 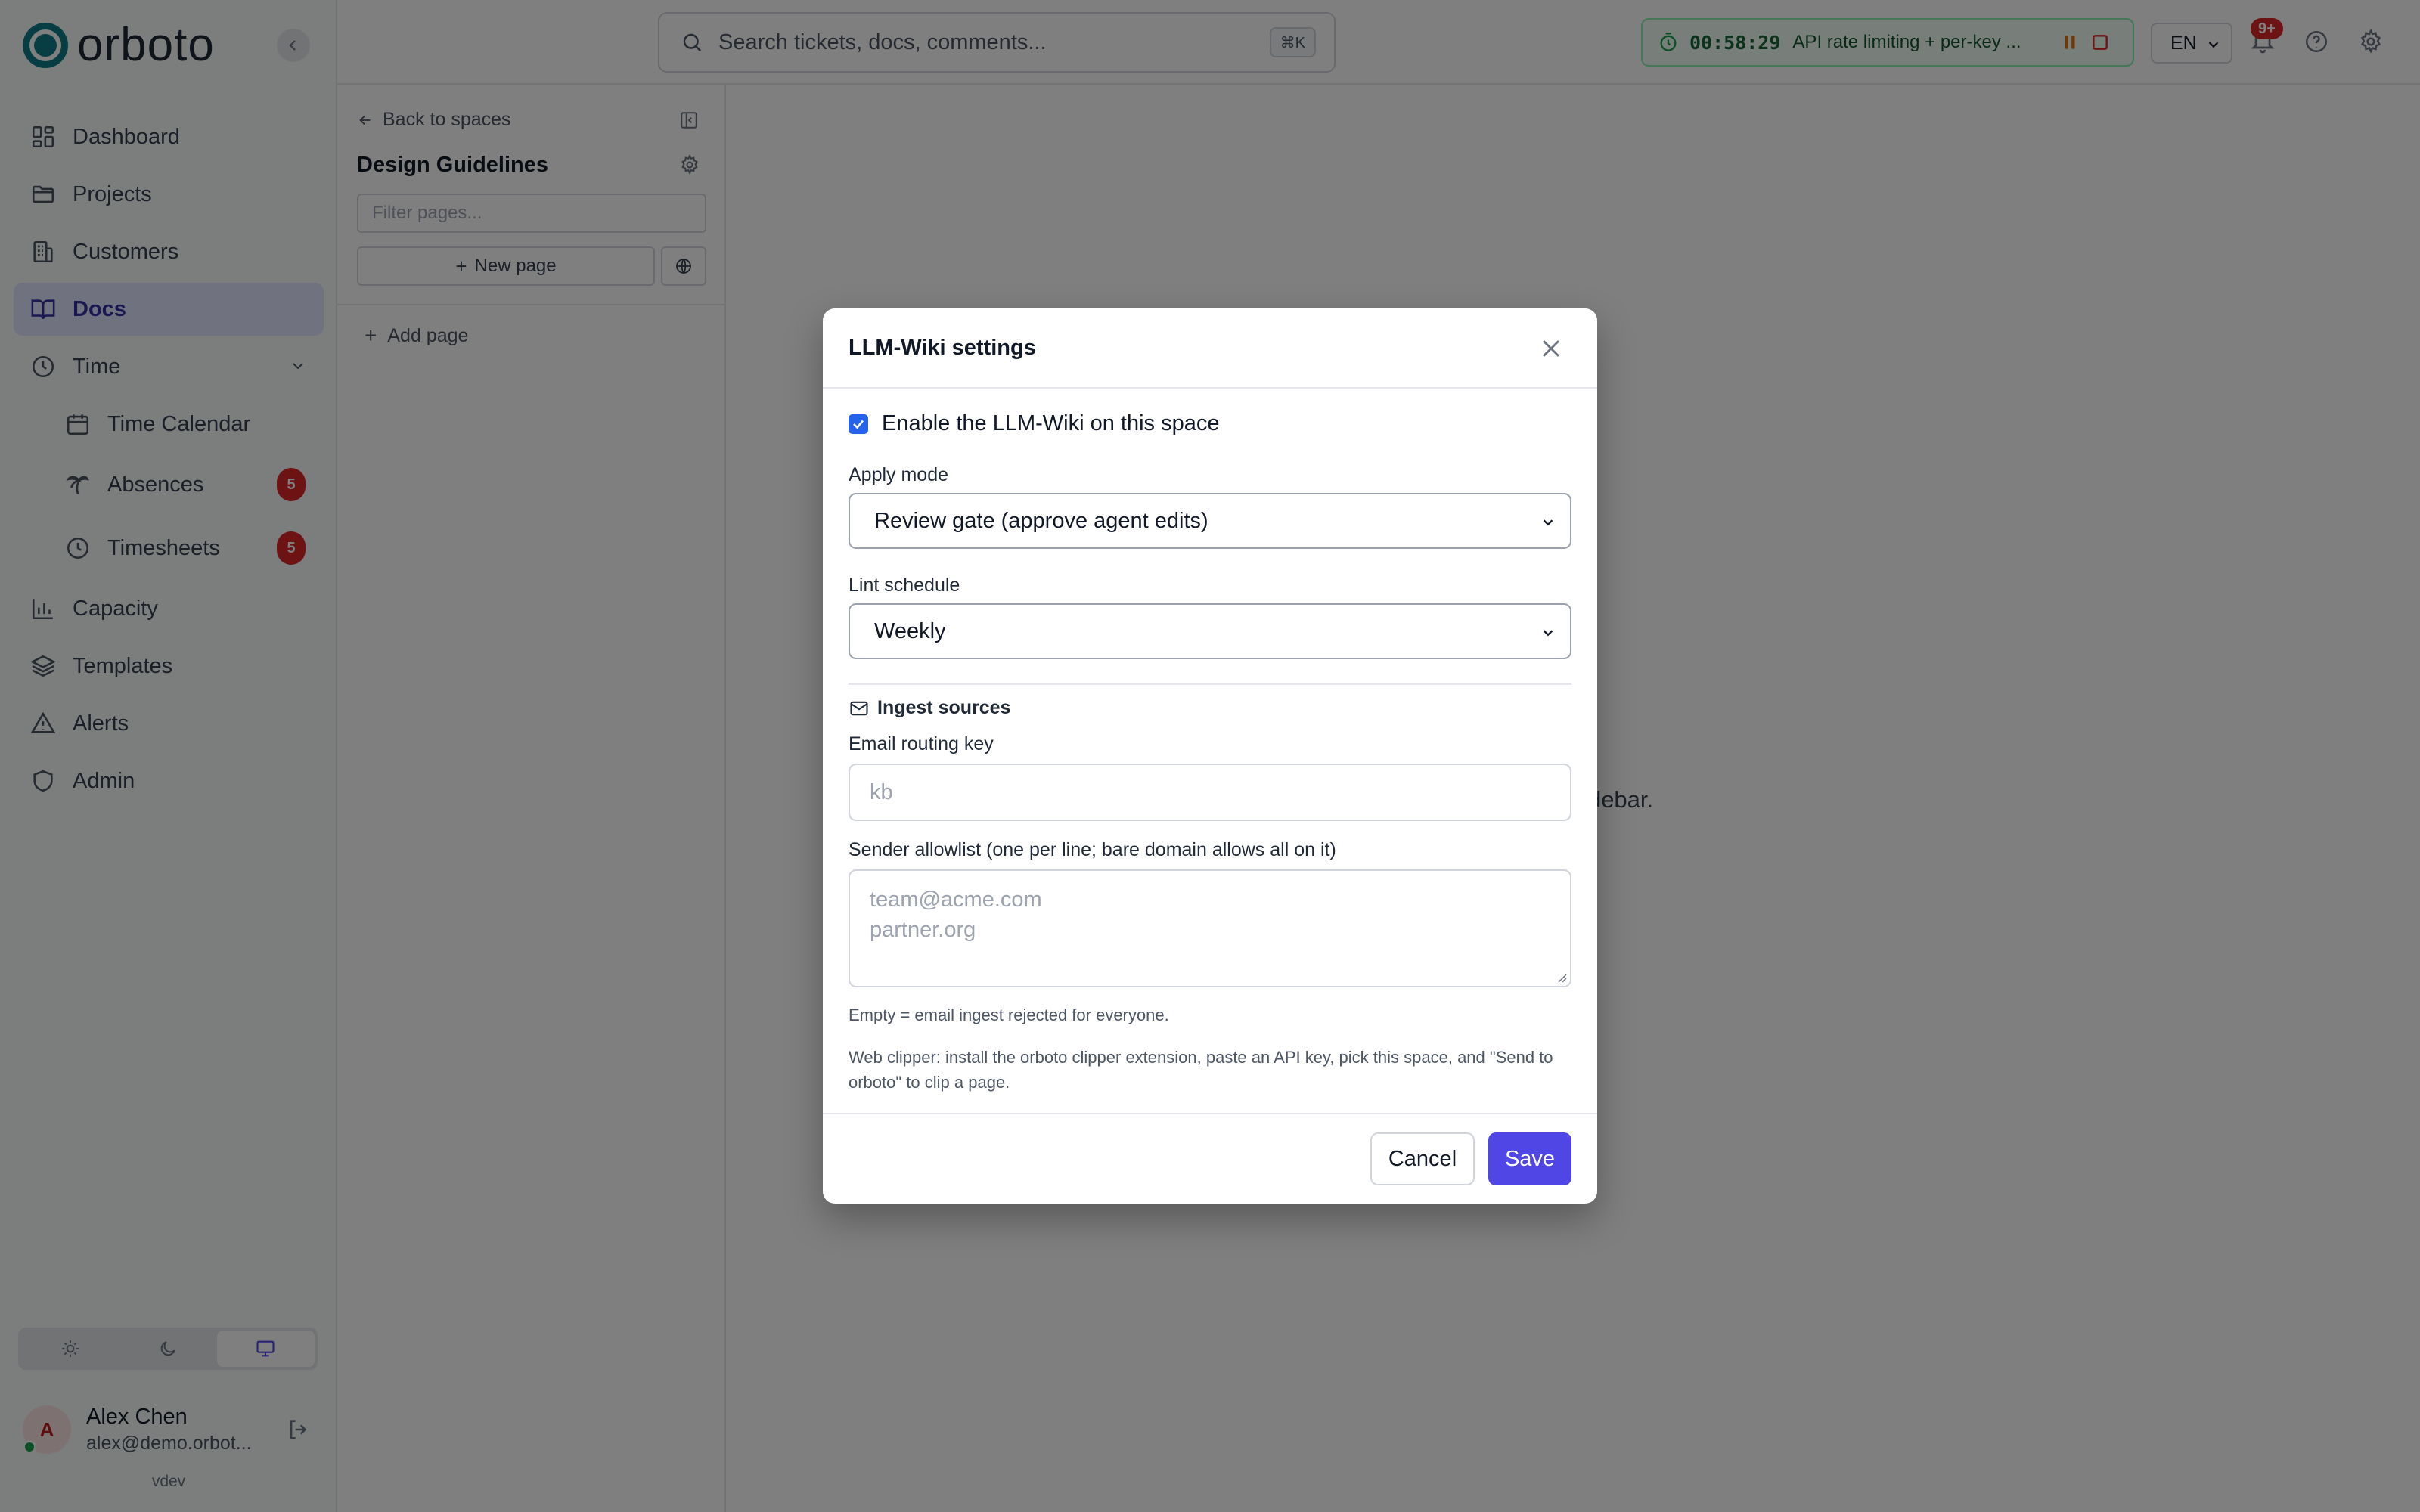 What do you see at coordinates (881, 791) in the screenshot?
I see `email-routing-key-placeholder: kb` at bounding box center [881, 791].